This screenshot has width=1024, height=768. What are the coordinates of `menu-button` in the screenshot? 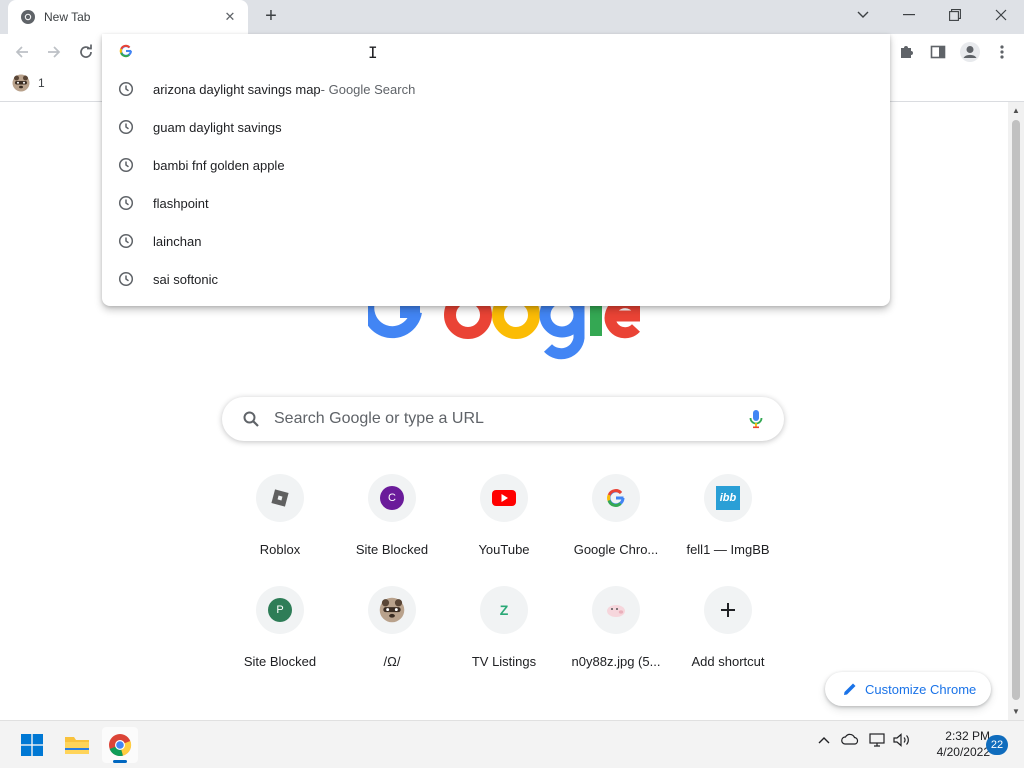 It's located at (1002, 52).